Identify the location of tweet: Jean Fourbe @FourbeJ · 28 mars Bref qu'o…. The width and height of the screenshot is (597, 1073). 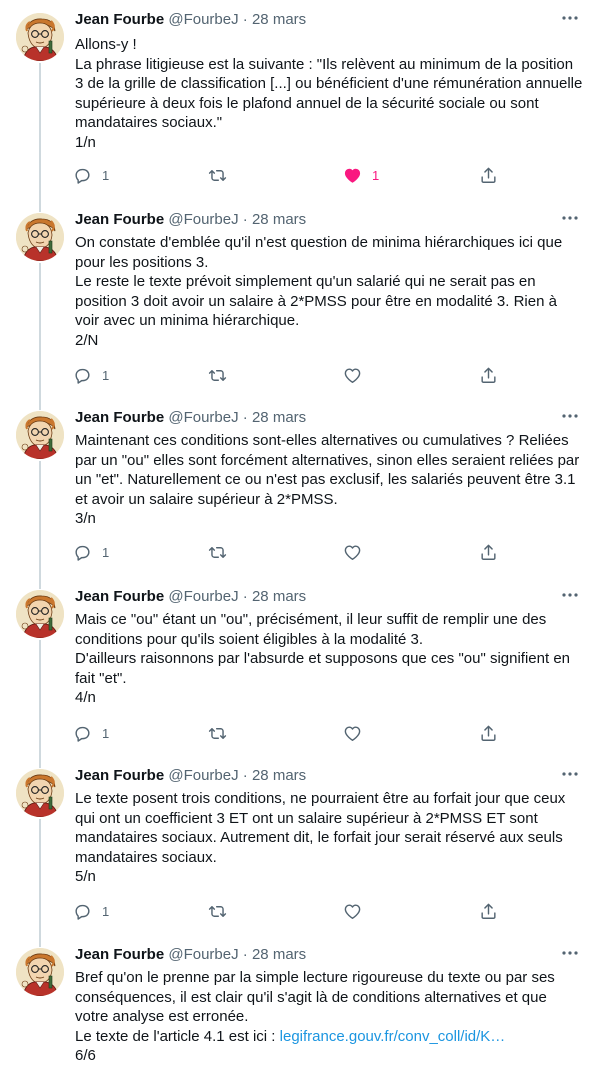
(298, 1004).